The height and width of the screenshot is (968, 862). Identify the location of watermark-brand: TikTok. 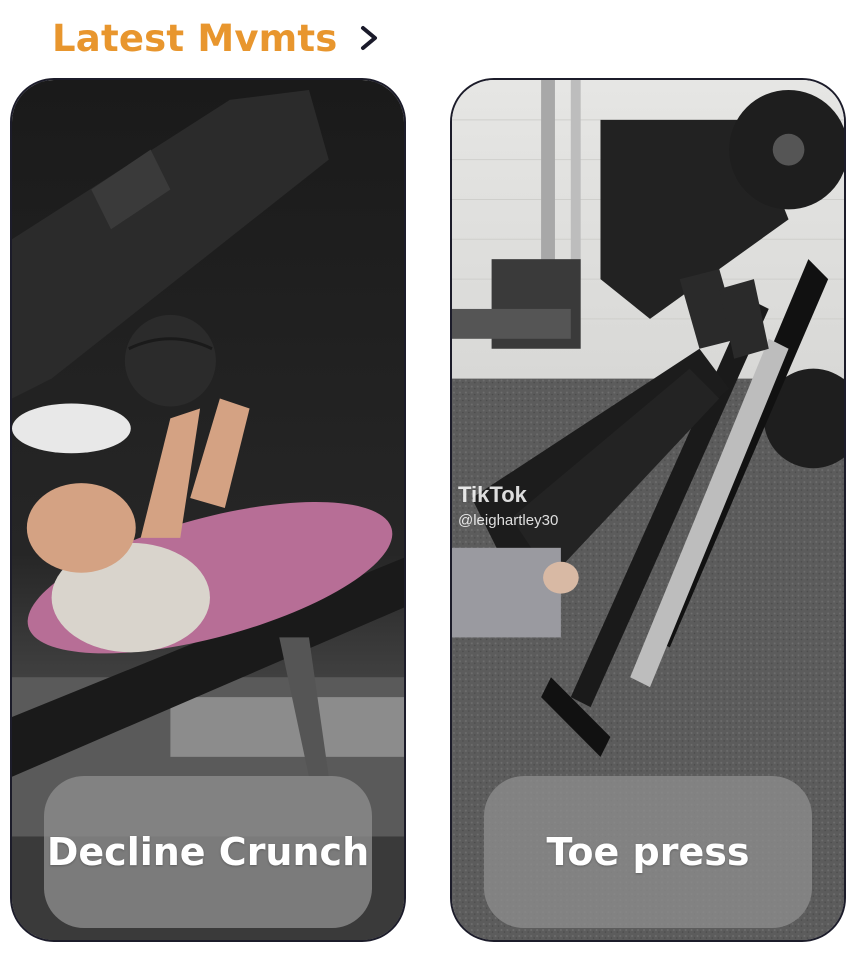
(492, 494).